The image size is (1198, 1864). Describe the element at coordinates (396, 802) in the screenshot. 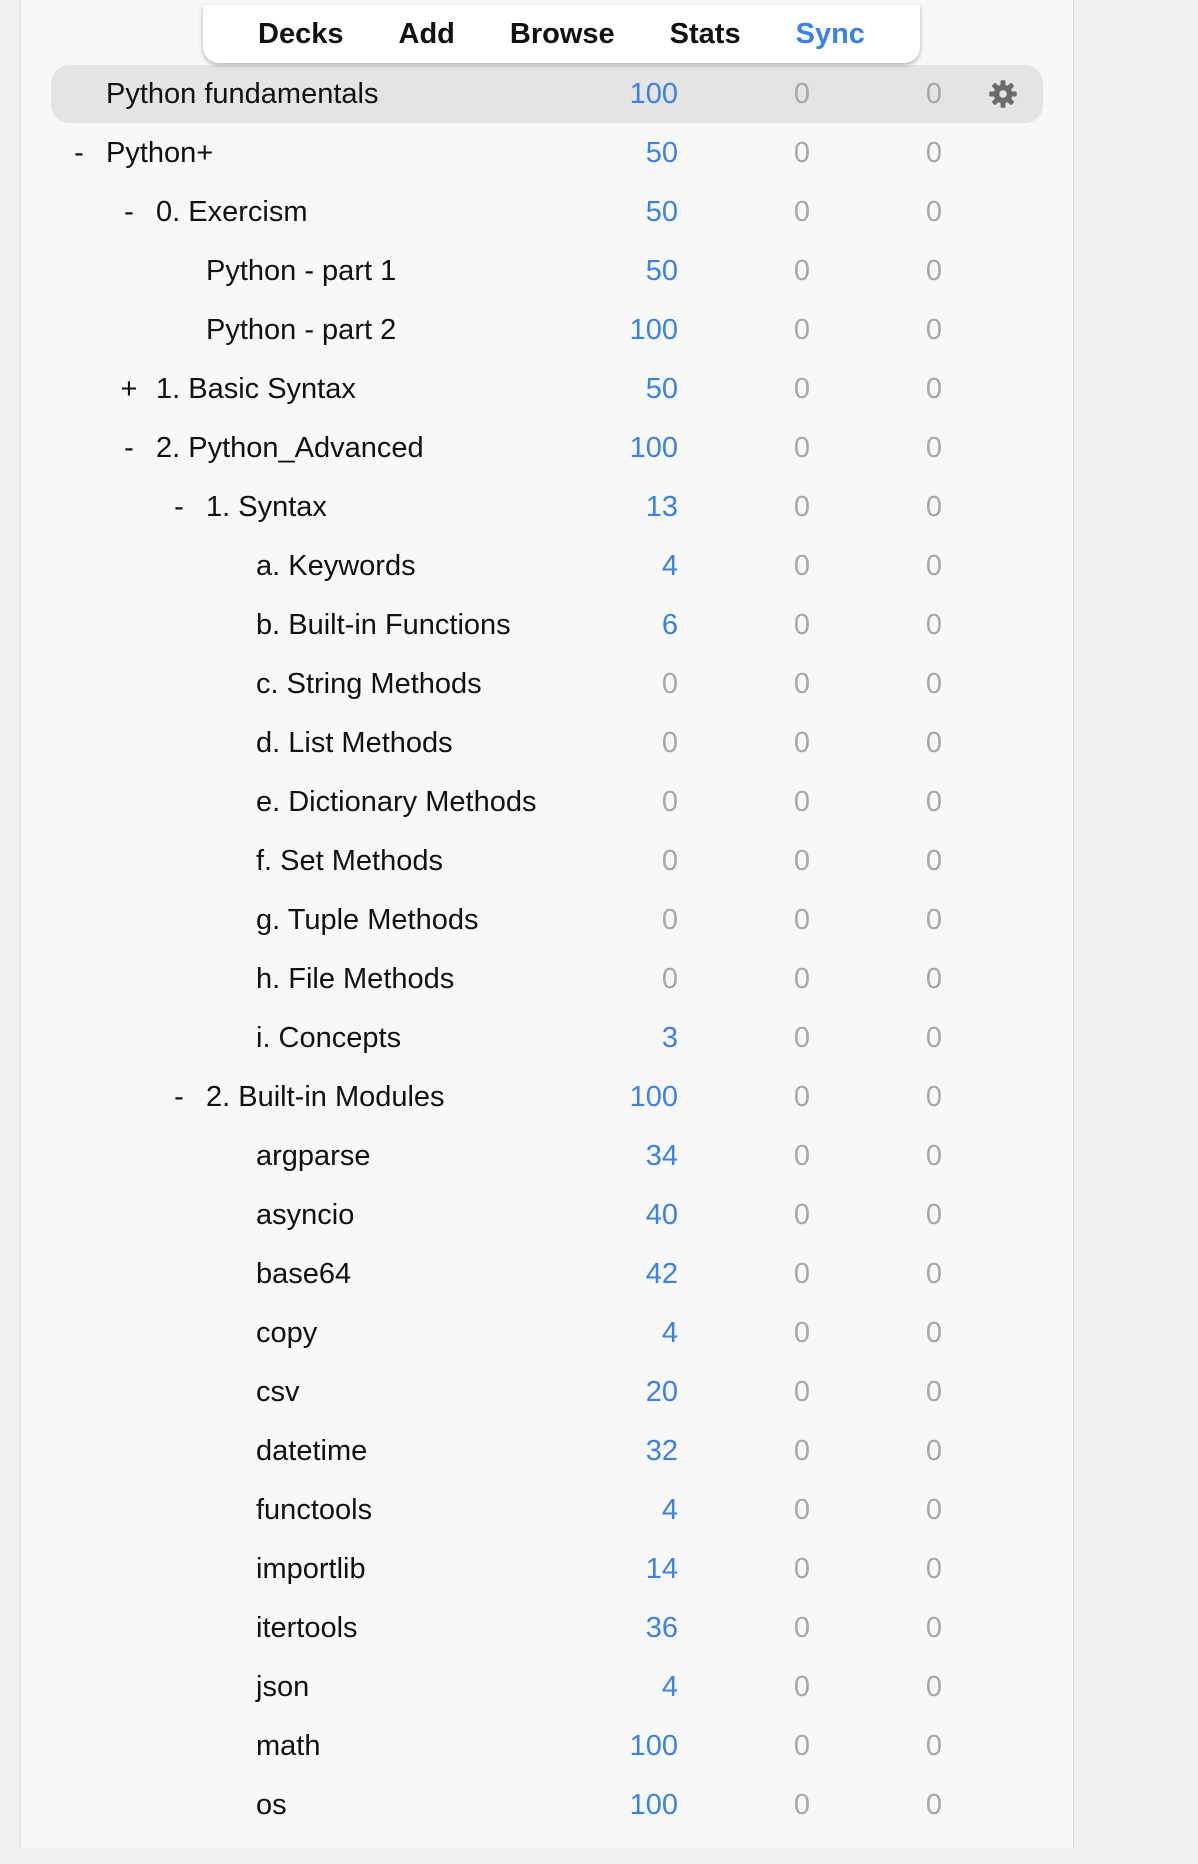

I see `deck-name: e. Dictionary Methods` at that location.